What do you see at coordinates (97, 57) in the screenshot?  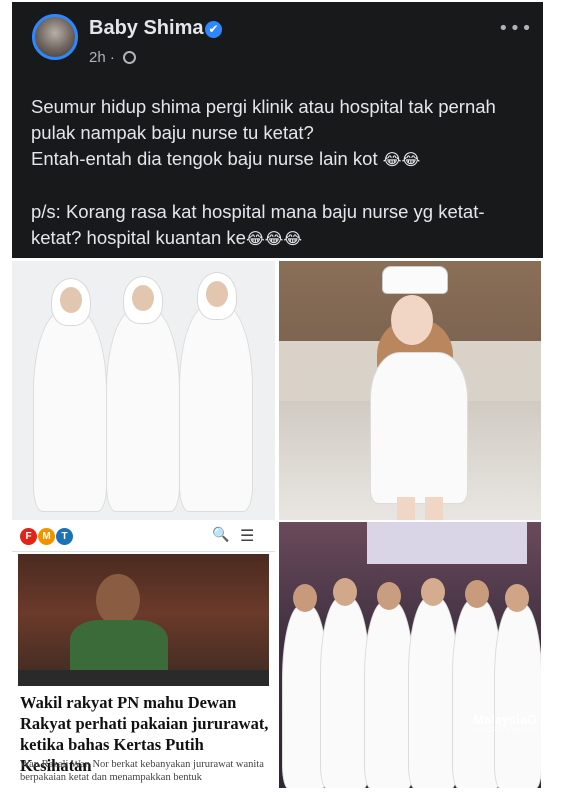 I see `timestamp-text: 2h` at bounding box center [97, 57].